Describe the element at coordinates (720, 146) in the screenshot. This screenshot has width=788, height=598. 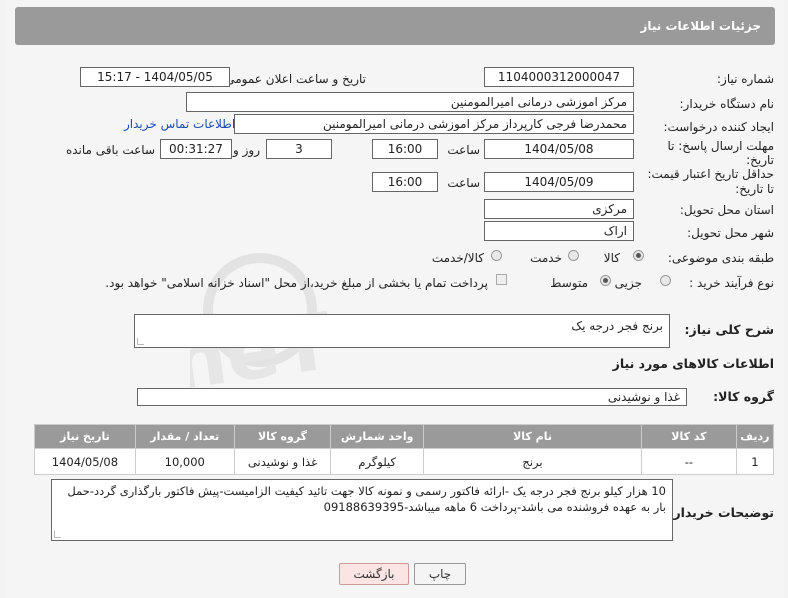
I see `deadline-label: مهلت ارسال پاسخ: تا` at that location.